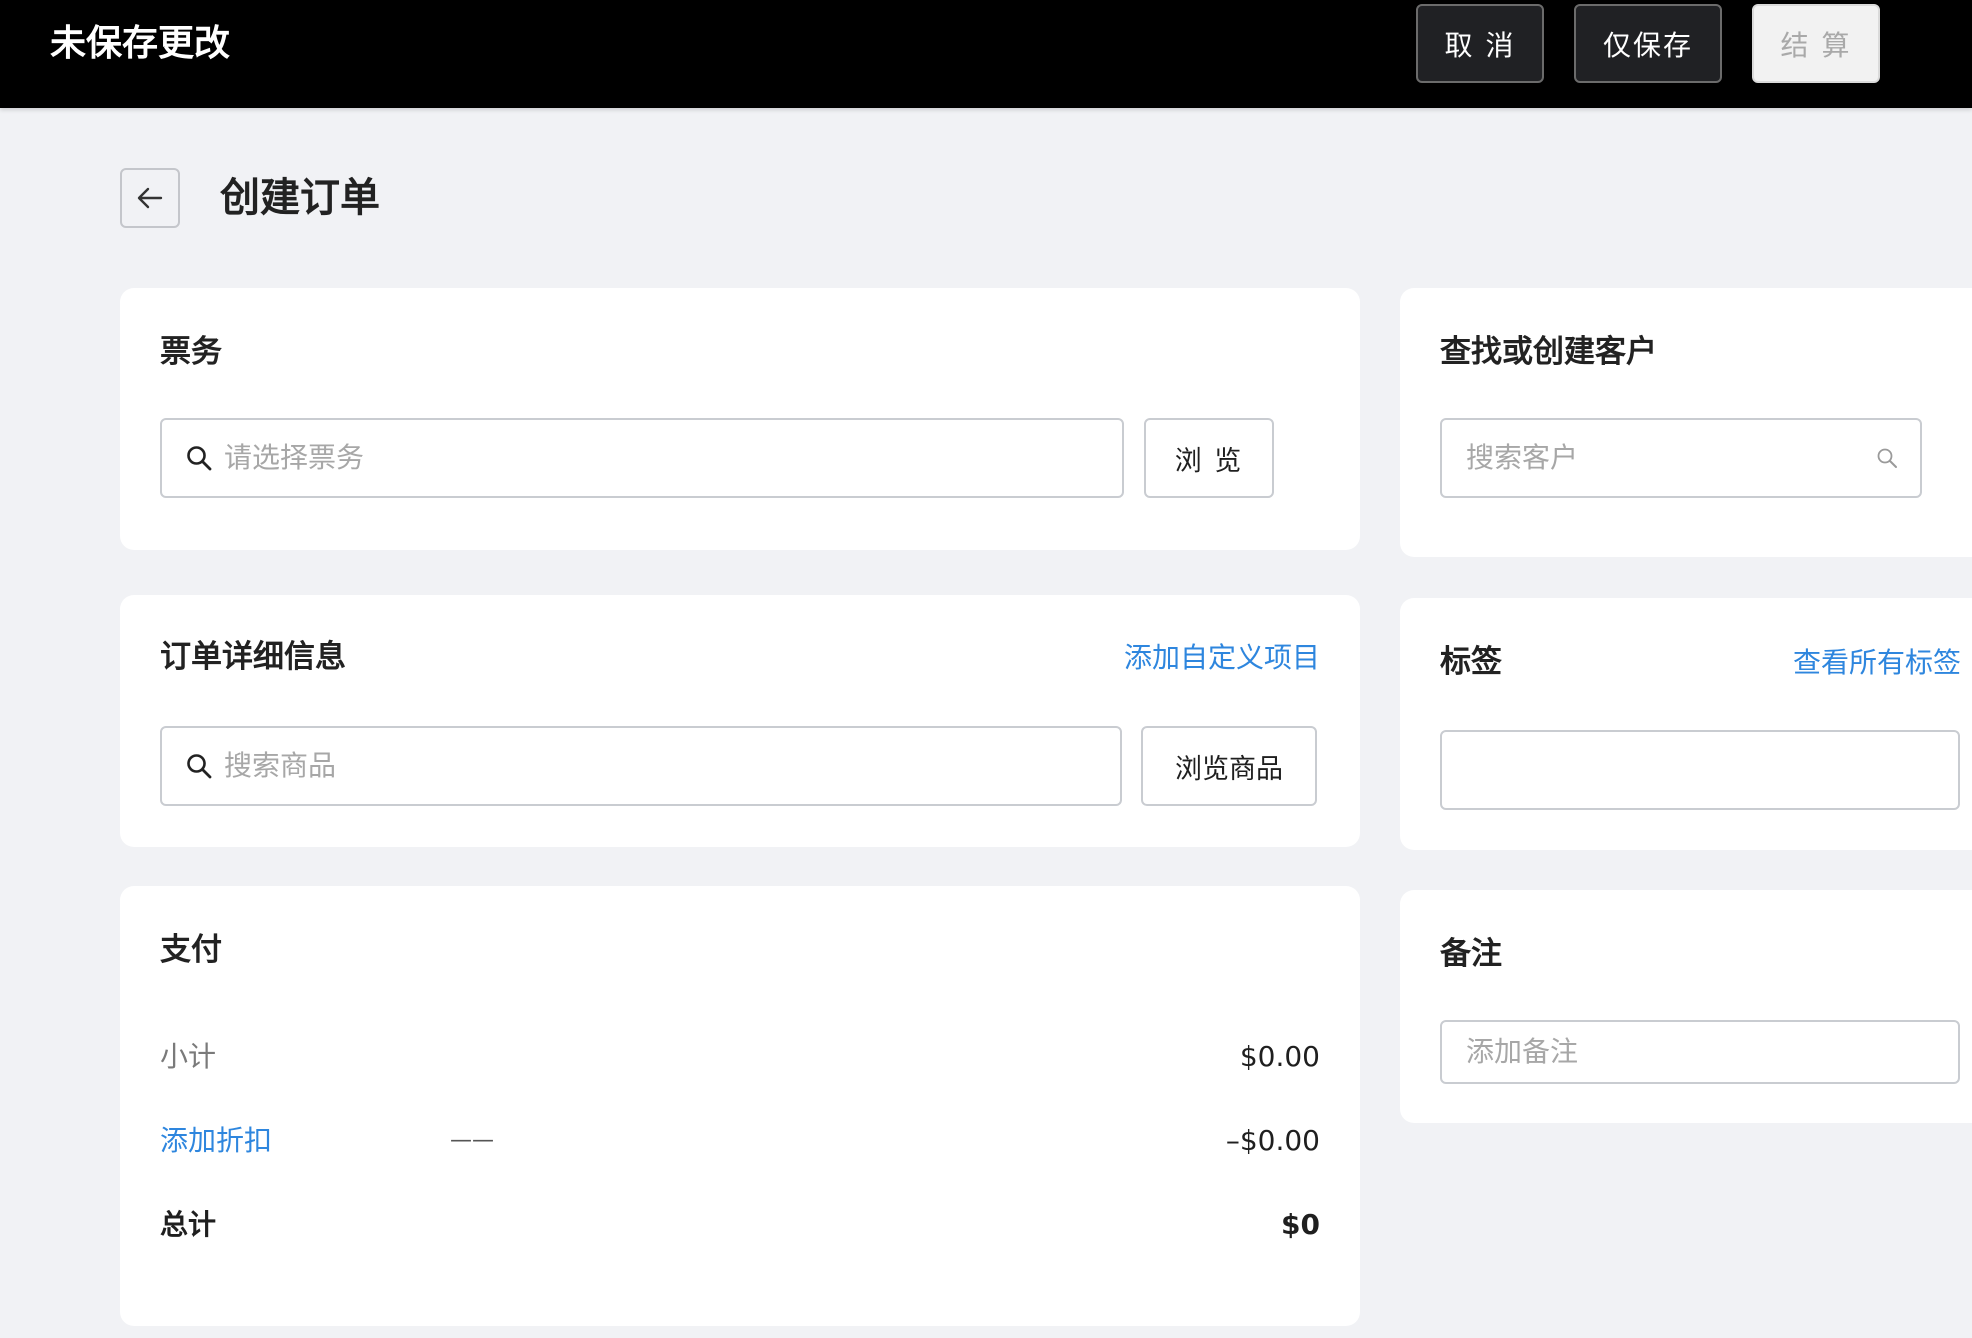 The height and width of the screenshot is (1338, 1972). I want to click on customer-search-input: 搜索客户, so click(1681, 458).